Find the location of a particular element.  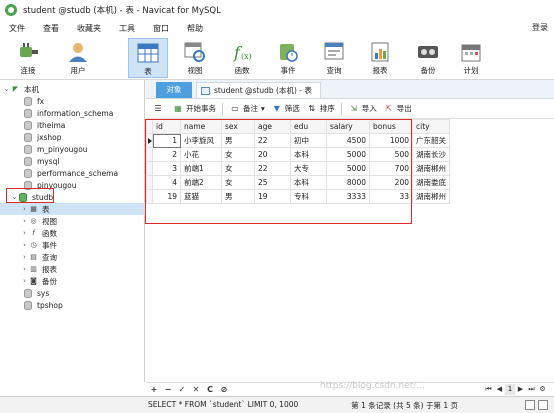

table-row: 3 前端1 女 22 大专 5000 700 湖南郴州 is located at coordinates (298, 168).